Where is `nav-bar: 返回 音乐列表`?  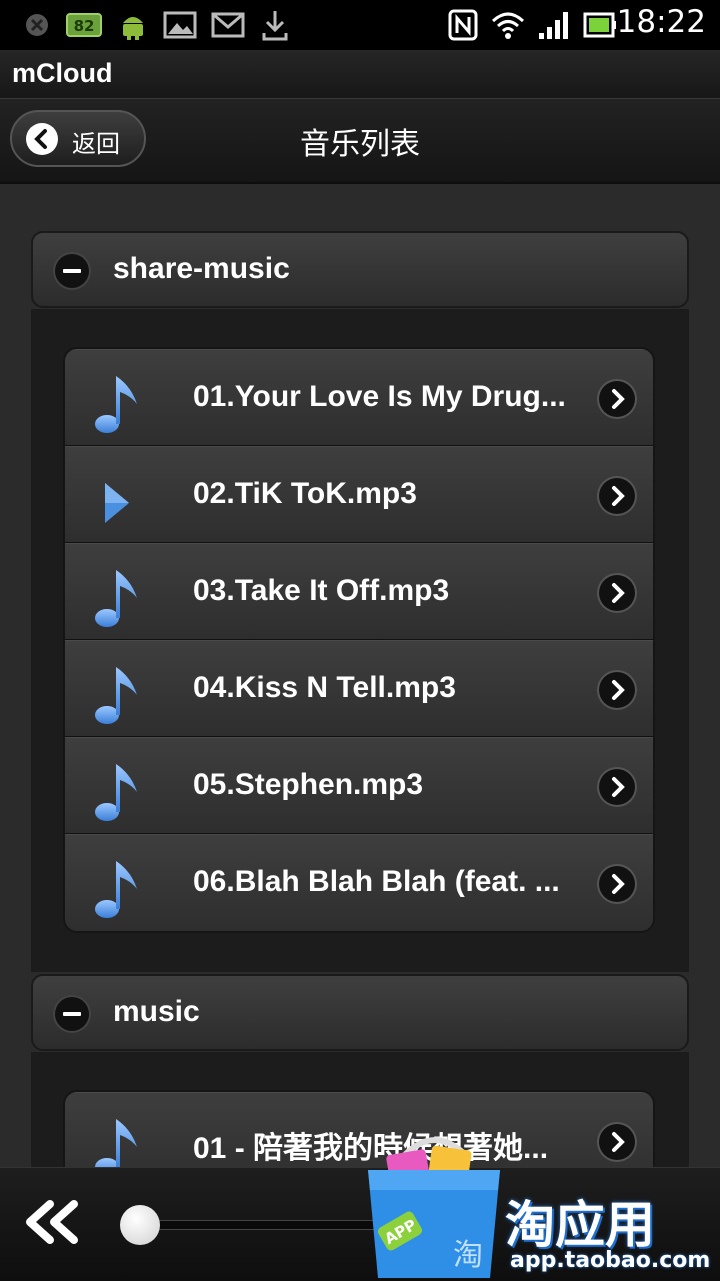
nav-bar: 返回 音乐列表 is located at coordinates (360, 141).